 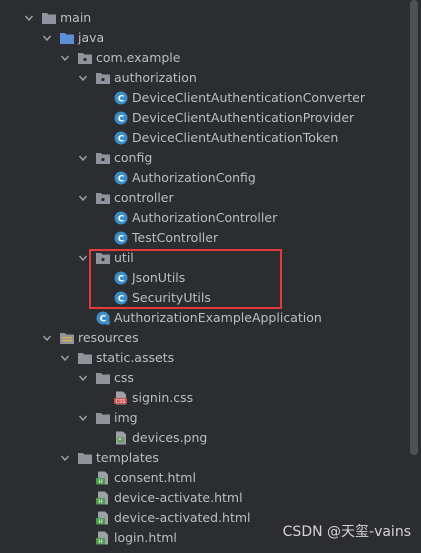 I want to click on tree-row: static.assets, so click(x=204, y=358).